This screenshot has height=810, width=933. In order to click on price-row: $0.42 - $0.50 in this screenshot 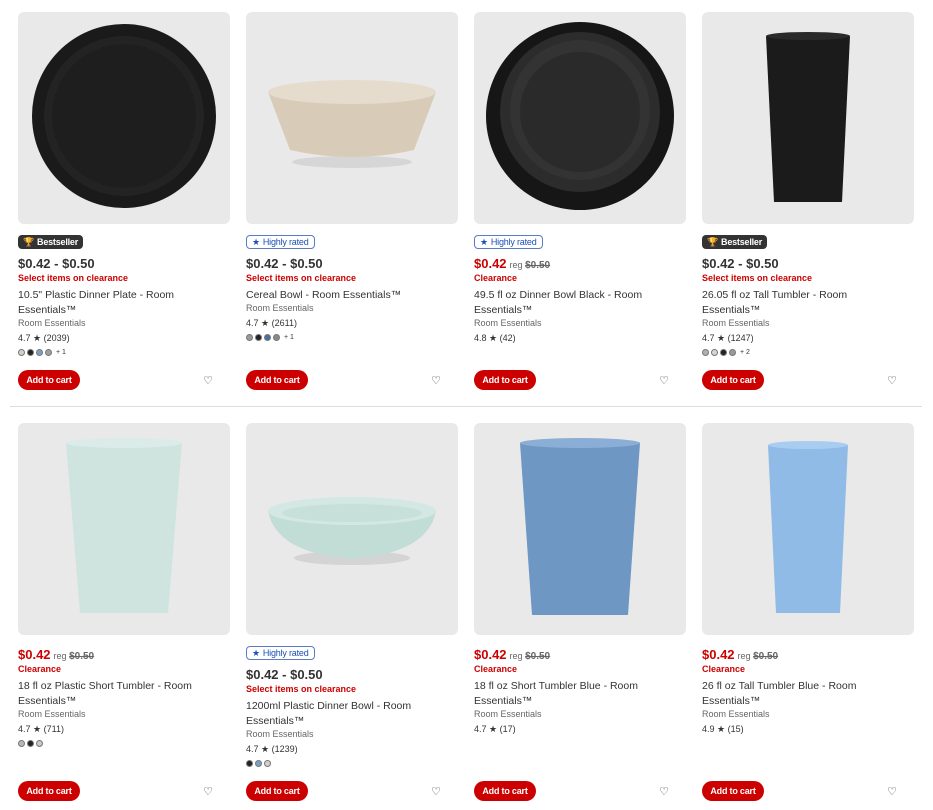, I will do `click(352, 674)`.